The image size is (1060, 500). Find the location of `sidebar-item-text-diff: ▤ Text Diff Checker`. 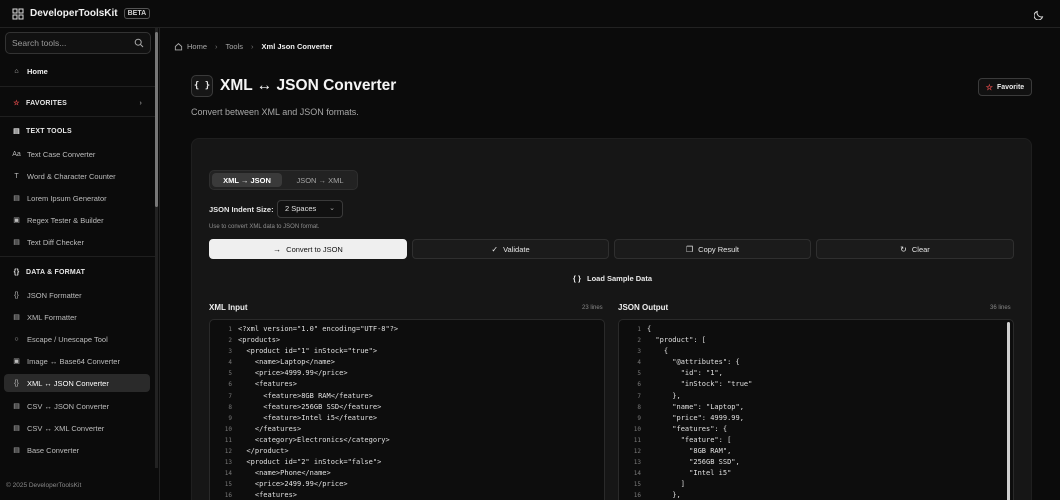

sidebar-item-text-diff: ▤ Text Diff Checker is located at coordinates (77, 242).